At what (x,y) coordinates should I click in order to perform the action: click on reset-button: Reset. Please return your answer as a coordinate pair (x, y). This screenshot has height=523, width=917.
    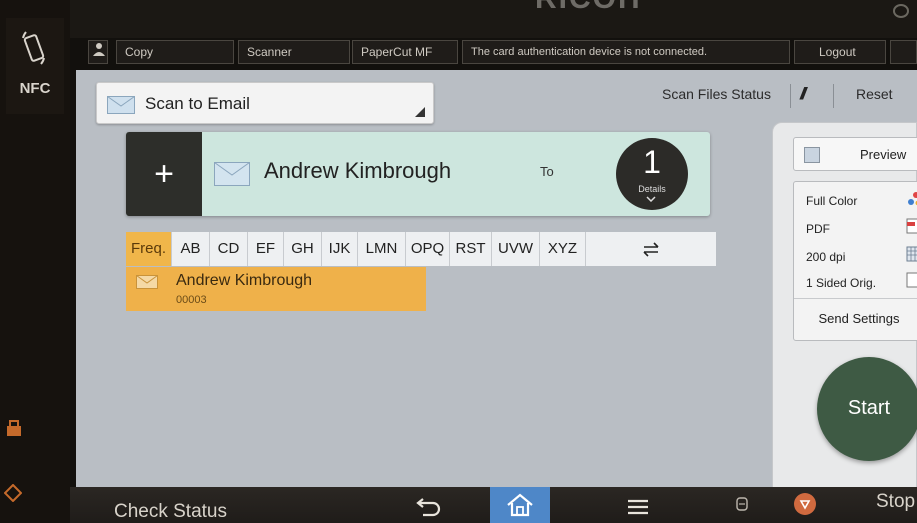
    Looking at the image, I should click on (874, 94).